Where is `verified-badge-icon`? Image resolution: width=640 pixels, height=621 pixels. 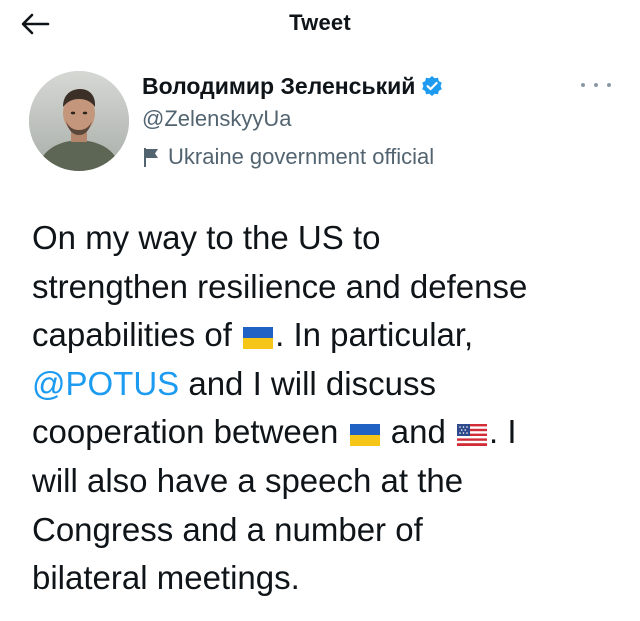 verified-badge-icon is located at coordinates (432, 86).